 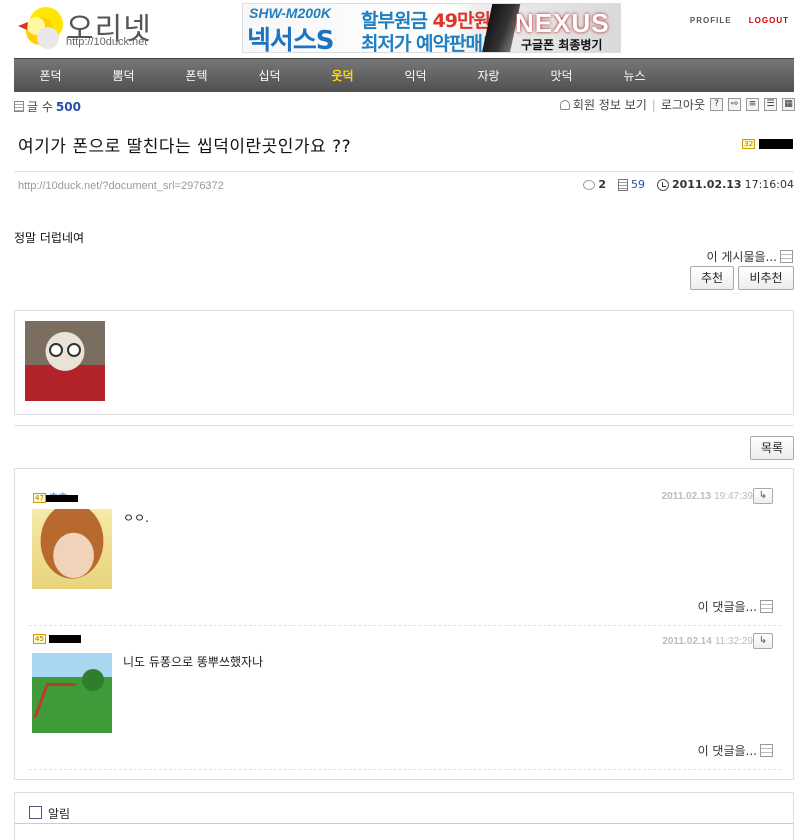 What do you see at coordinates (49, 238) in the screenshot?
I see `post-body: 정말 더럽네여` at bounding box center [49, 238].